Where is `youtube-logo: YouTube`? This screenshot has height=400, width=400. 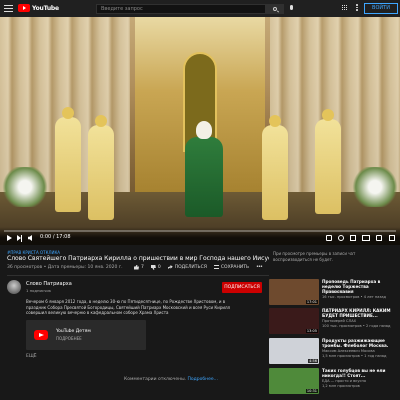 youtube-logo: YouTube is located at coordinates (38, 8).